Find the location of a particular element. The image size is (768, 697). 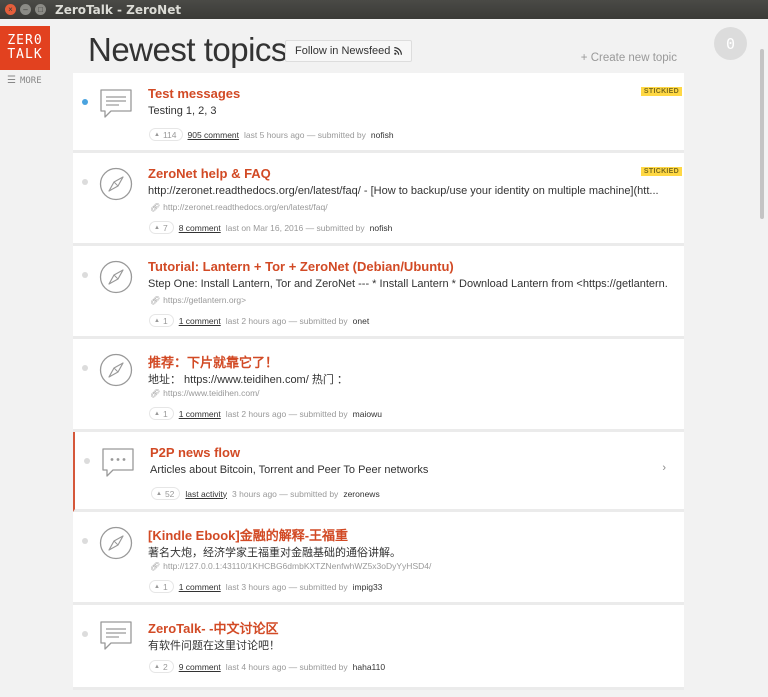

upvote-button: ▲ 52 is located at coordinates (166, 493).